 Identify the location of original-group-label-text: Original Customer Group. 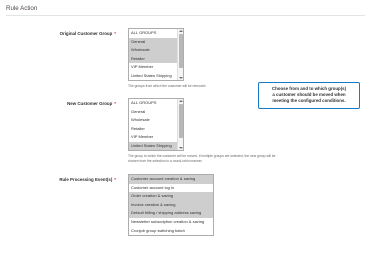
(86, 33).